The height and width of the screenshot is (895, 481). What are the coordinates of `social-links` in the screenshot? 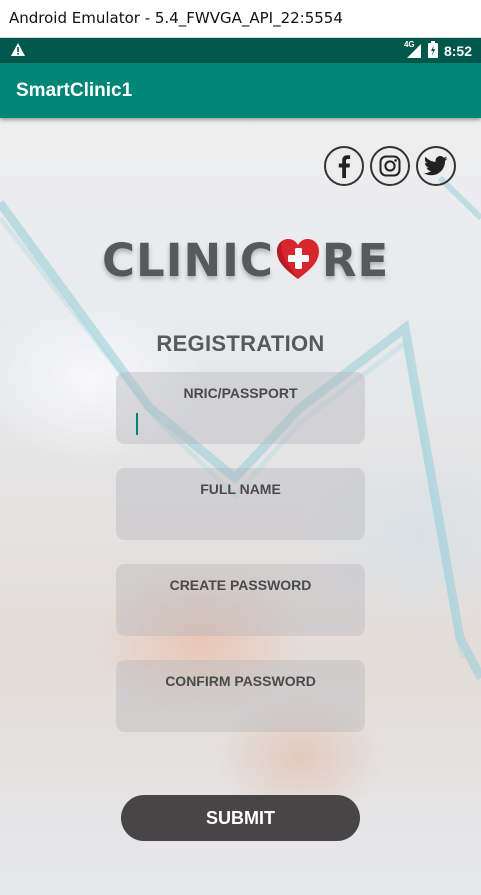 It's located at (390, 166).